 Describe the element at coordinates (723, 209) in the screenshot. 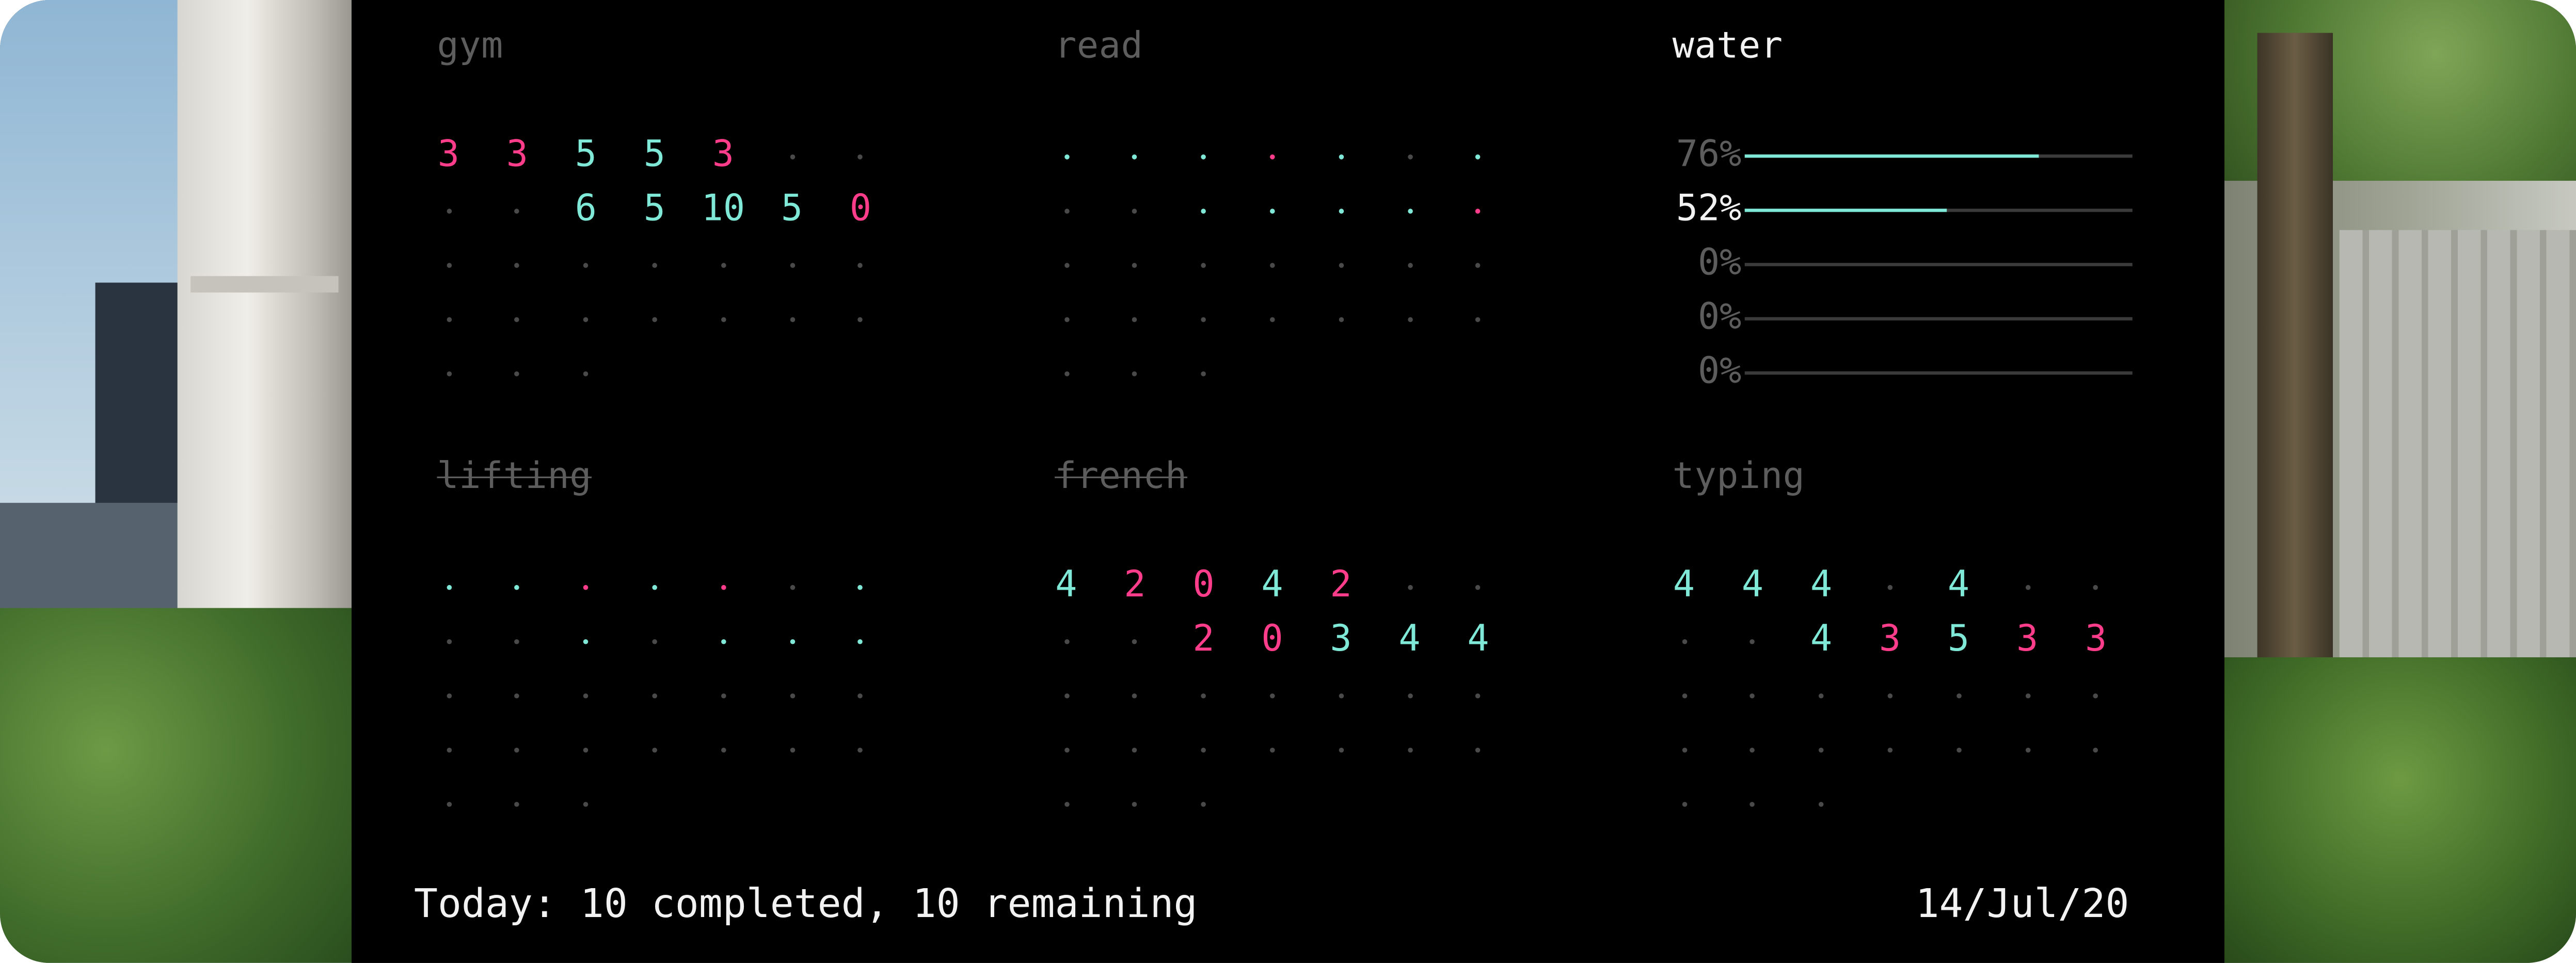

I see `day-cell: 10` at that location.